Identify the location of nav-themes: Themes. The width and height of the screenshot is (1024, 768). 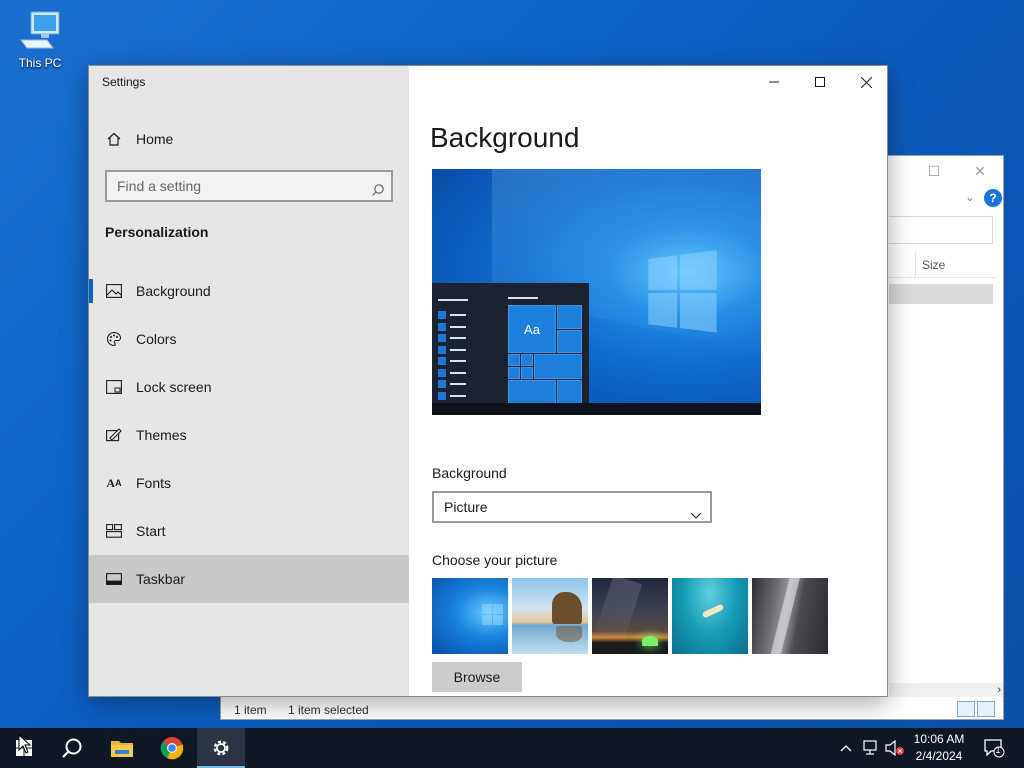
(249, 435).